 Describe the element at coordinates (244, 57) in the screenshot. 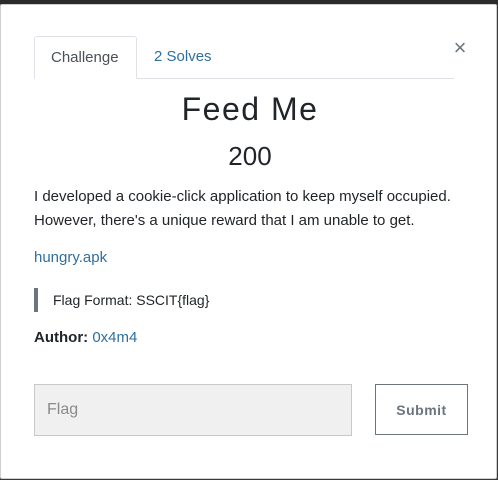

I see `modal-tabs: Challenge 2 Solves` at that location.